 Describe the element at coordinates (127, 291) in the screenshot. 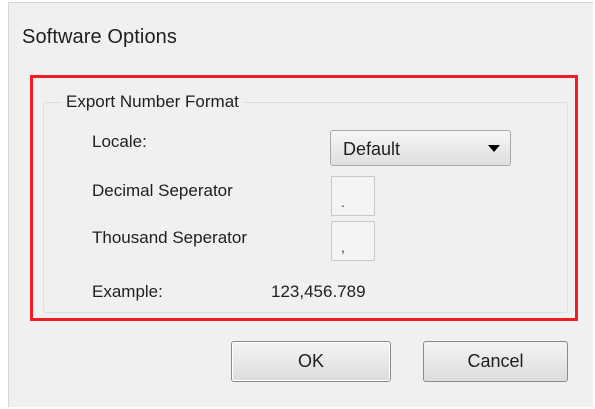

I see `example-label: Example:` at that location.